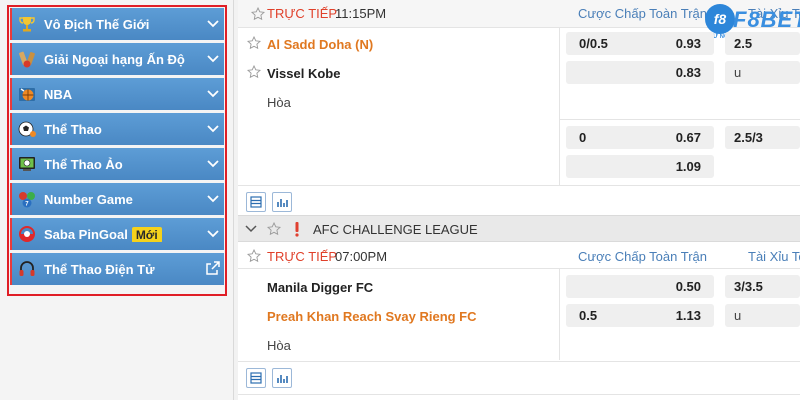 The width and height of the screenshot is (800, 400). Describe the element at coordinates (99, 269) in the screenshot. I see `sidebar-item-label: Thể Thao Điện Tử` at that location.